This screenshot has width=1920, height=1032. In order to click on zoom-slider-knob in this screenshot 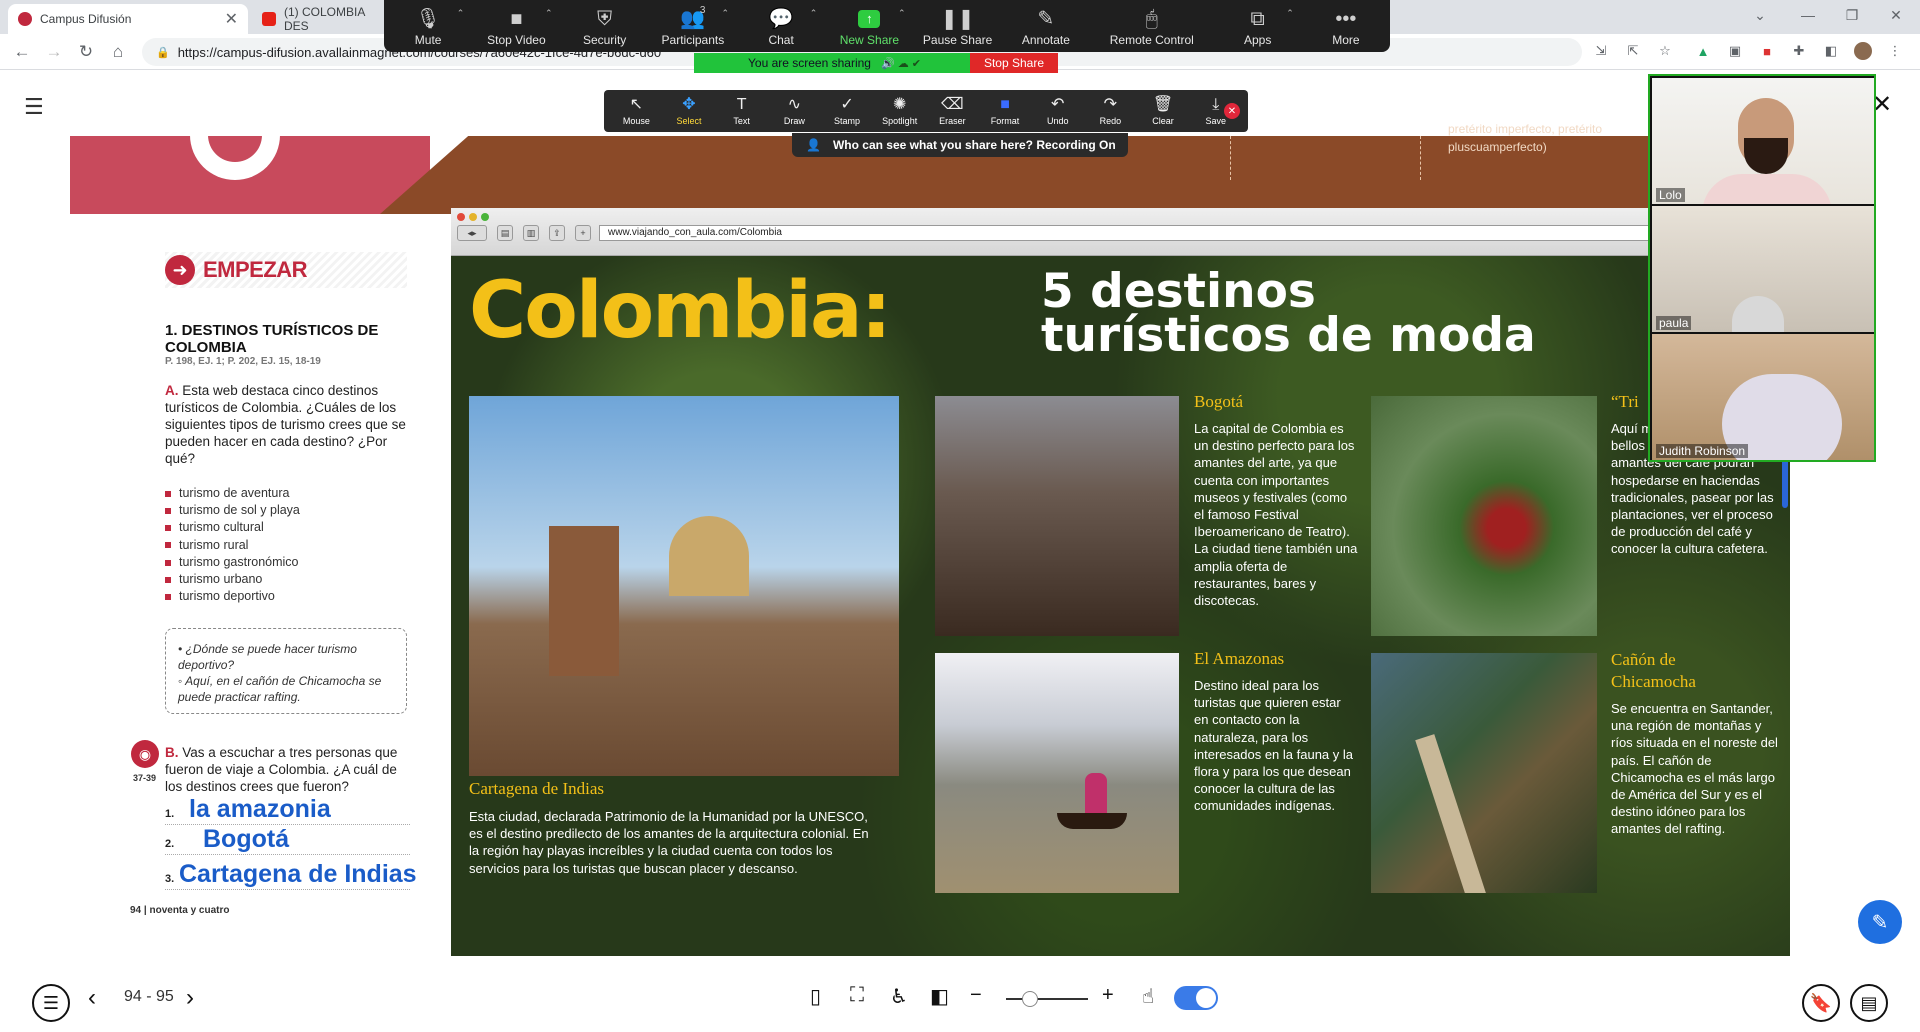, I will do `click(1030, 999)`.